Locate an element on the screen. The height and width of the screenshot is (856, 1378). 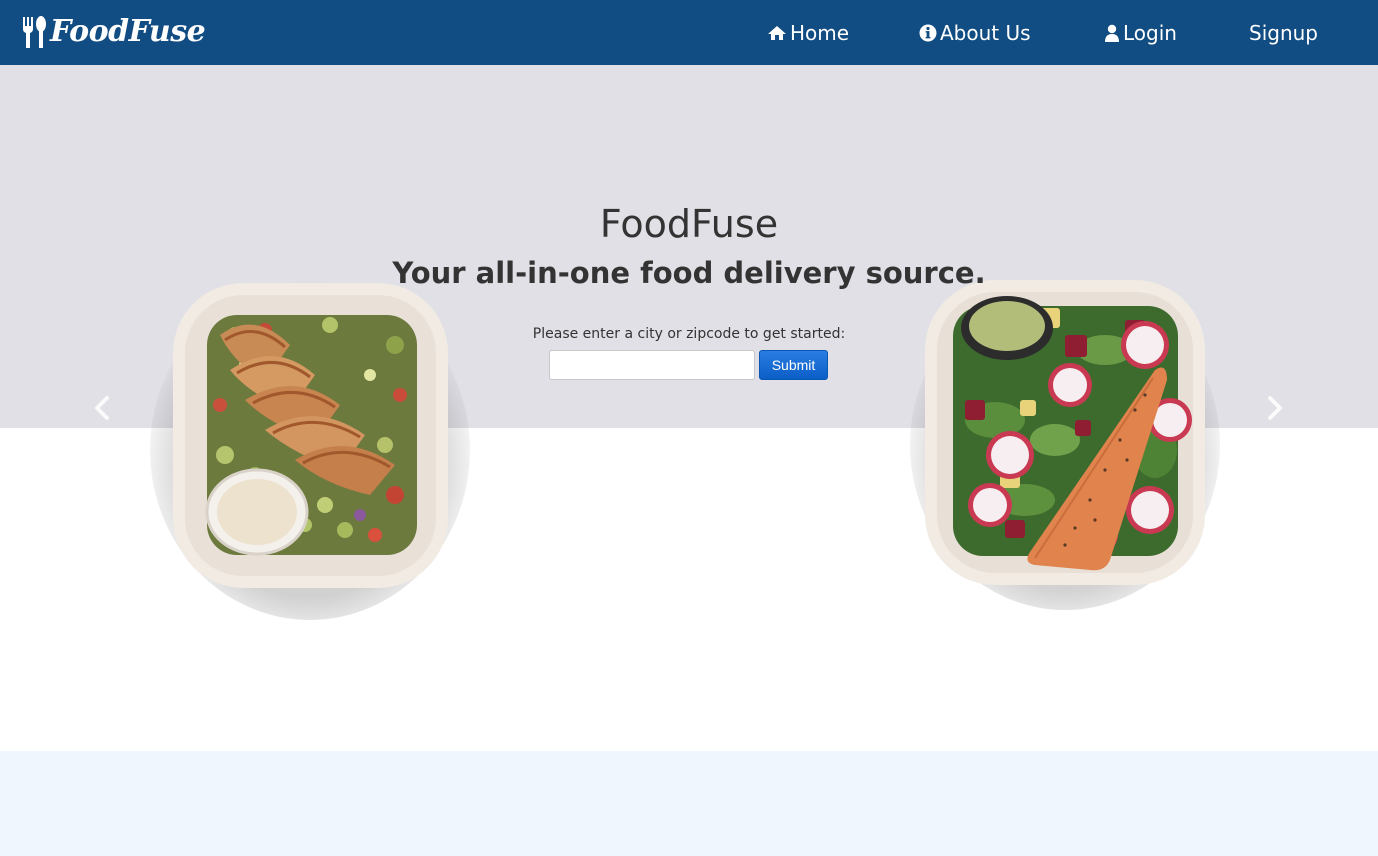
navbar: FoodFuse Home About Us Login Signup is located at coordinates (689, 32).